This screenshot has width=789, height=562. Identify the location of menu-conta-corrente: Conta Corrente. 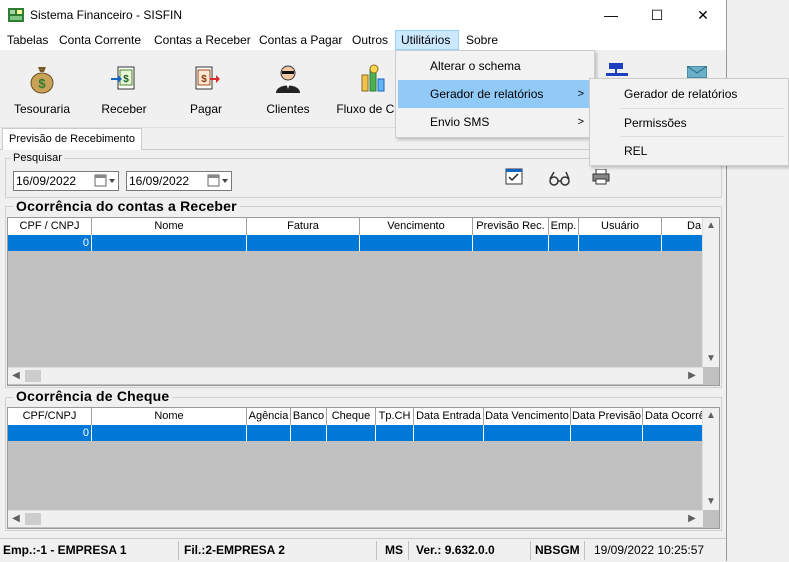
(100, 40).